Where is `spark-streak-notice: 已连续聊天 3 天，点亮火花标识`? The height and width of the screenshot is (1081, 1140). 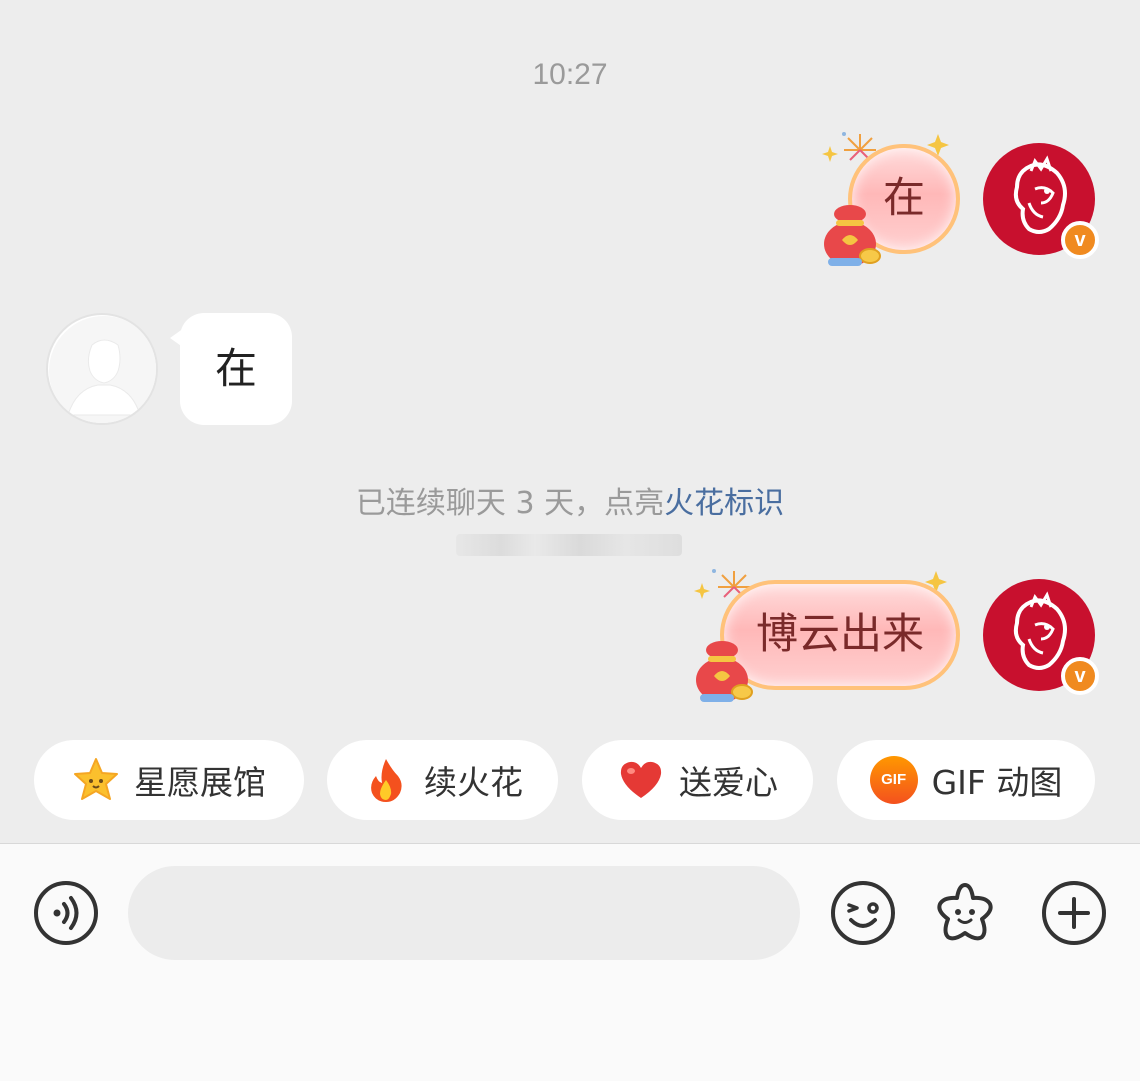
spark-streak-notice: 已连续聊天 3 天，点亮火花标识 is located at coordinates (570, 500).